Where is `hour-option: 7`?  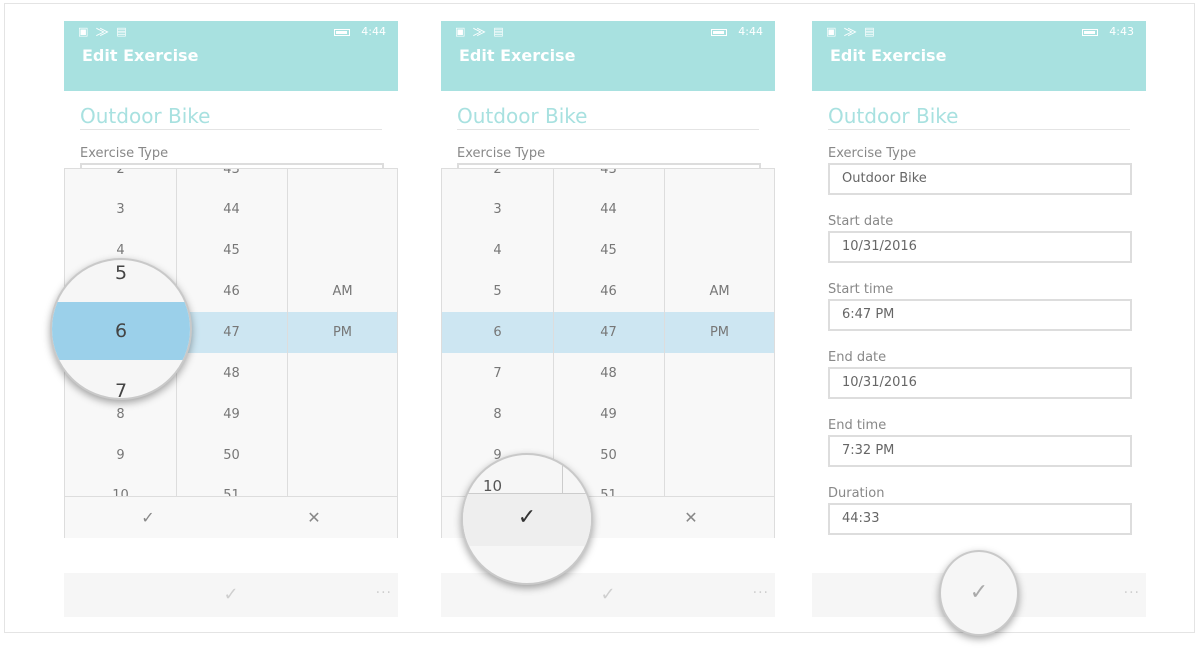
hour-option: 7 is located at coordinates (497, 373).